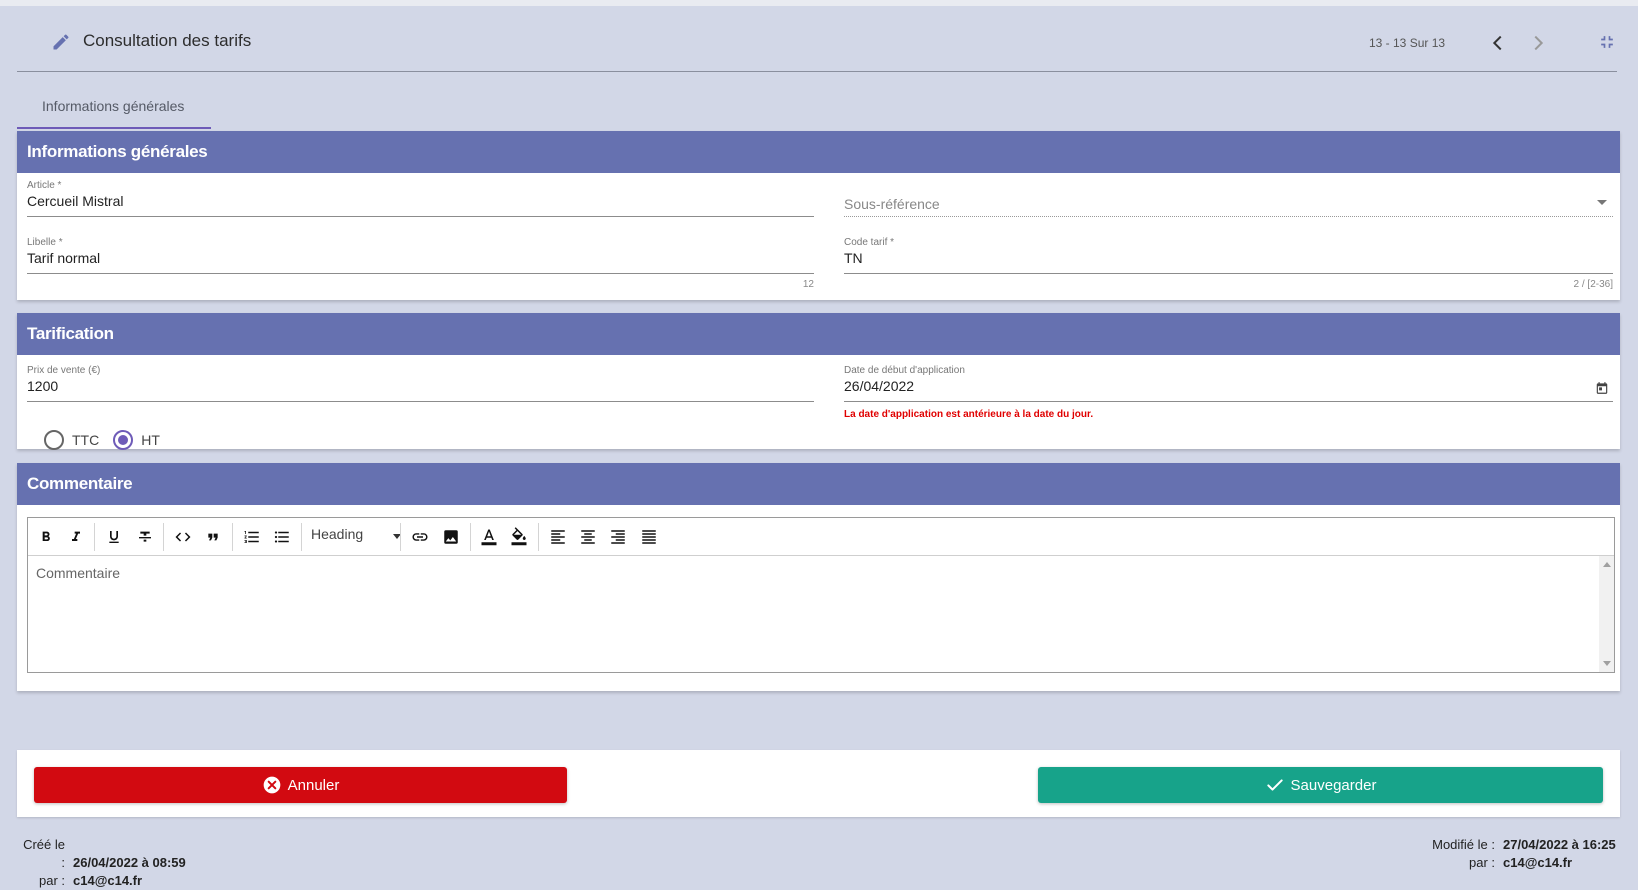 This screenshot has height=890, width=1638. I want to click on radio-ttc-label: TTC, so click(86, 440).